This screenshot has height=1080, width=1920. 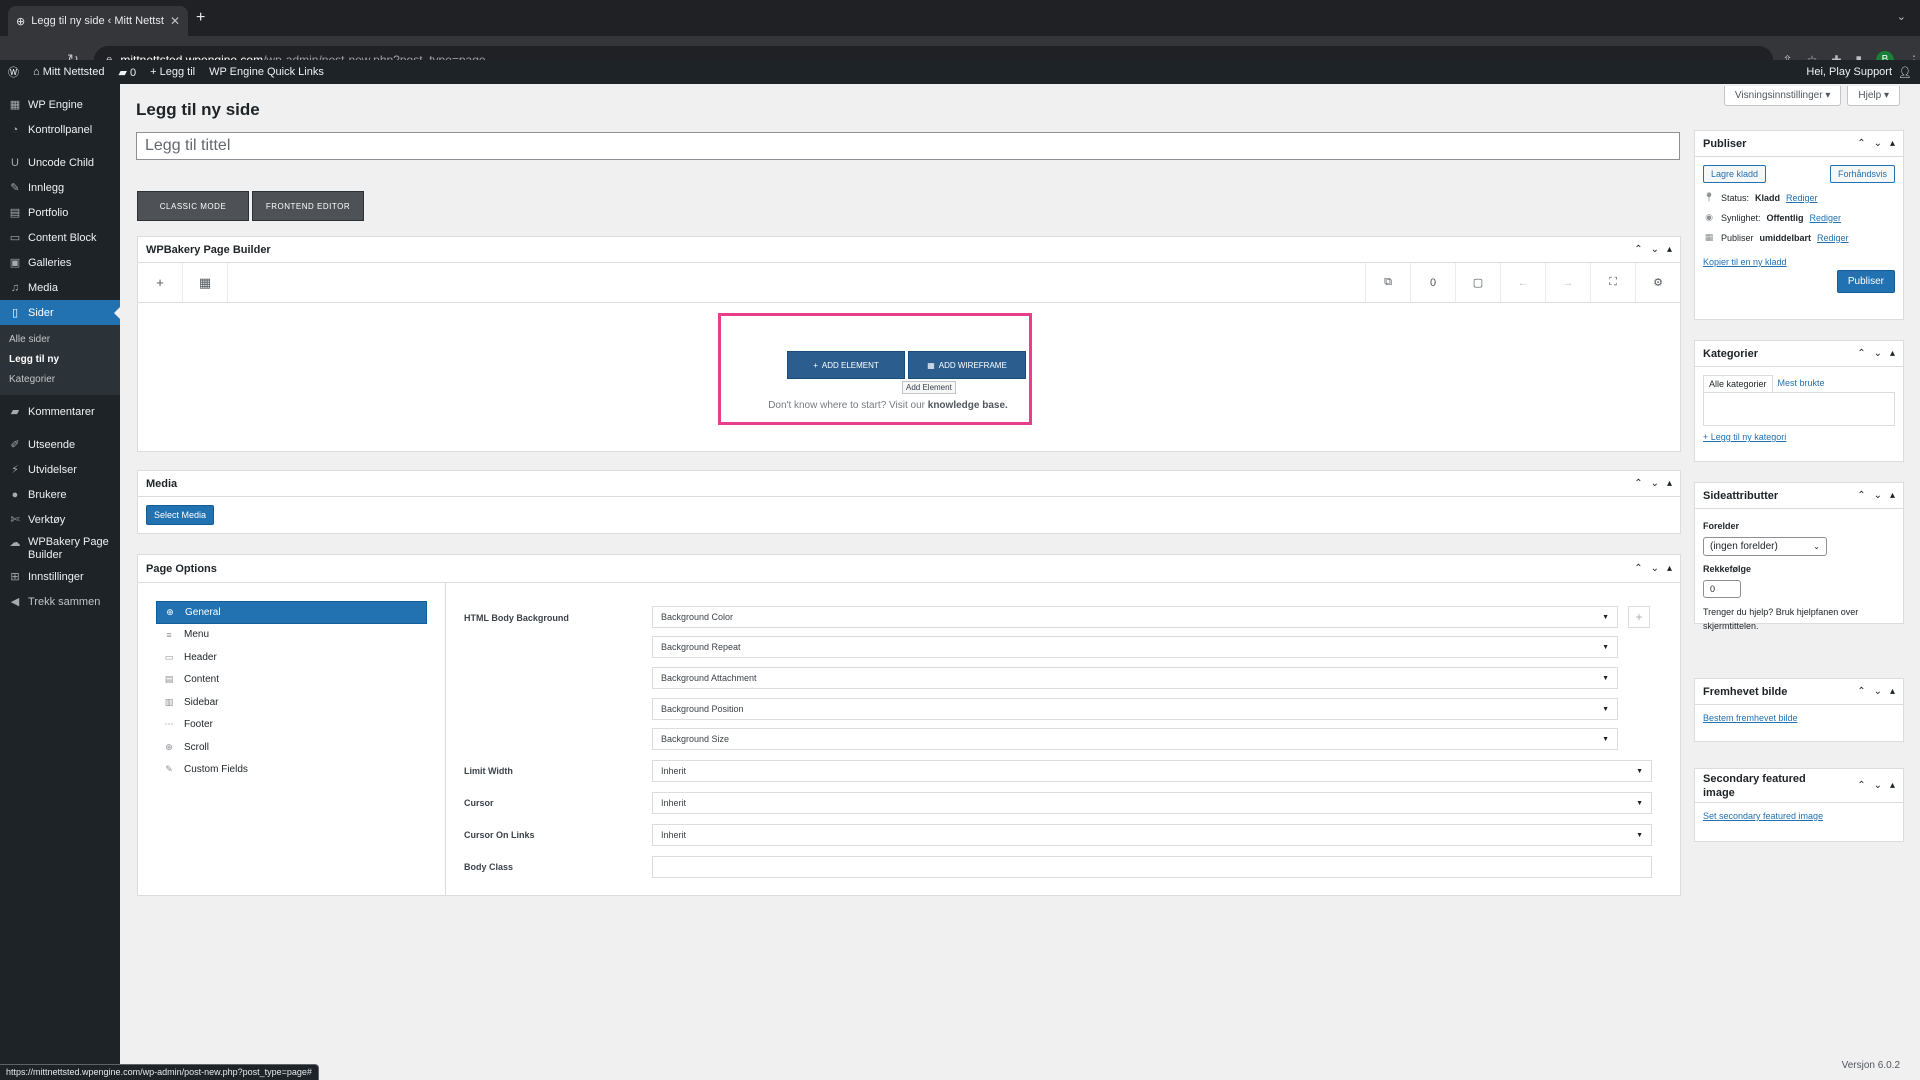 I want to click on knowledge-base-link: knowledge base., so click(x=968, y=405).